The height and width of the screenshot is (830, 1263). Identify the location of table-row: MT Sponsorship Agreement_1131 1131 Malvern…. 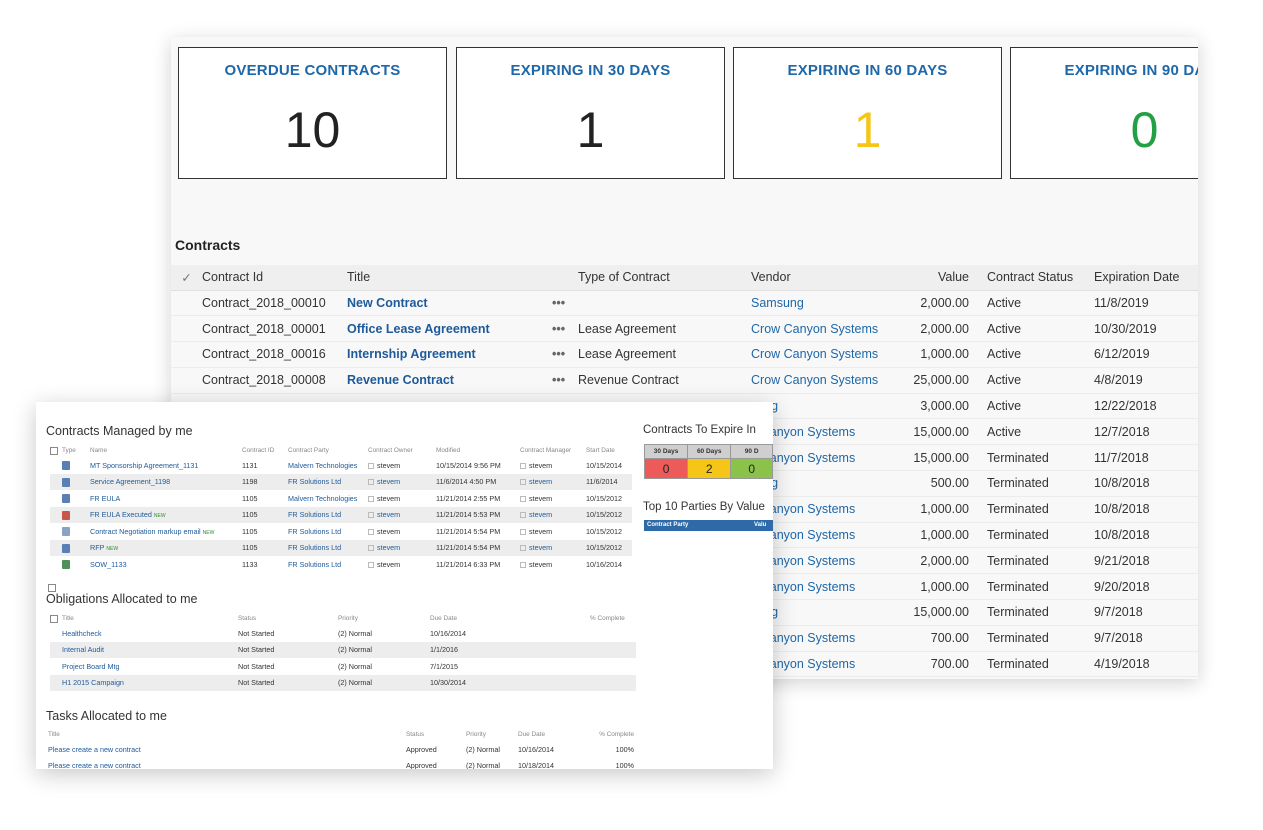
(341, 465).